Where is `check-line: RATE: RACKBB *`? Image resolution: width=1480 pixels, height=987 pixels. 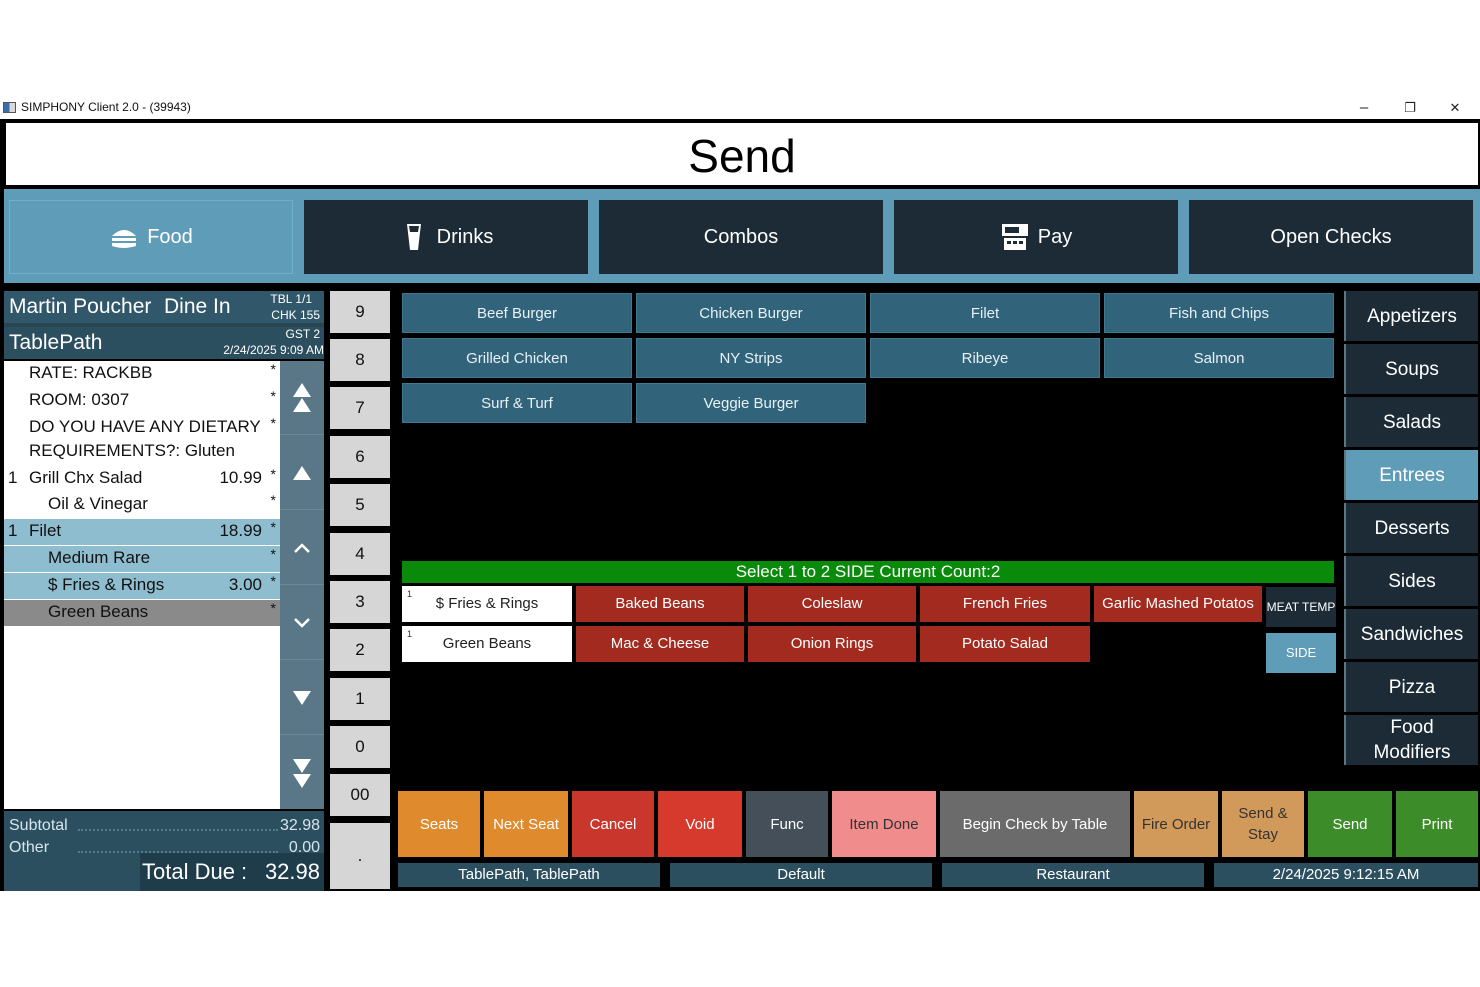 check-line: RATE: RACKBB * is located at coordinates (142, 374).